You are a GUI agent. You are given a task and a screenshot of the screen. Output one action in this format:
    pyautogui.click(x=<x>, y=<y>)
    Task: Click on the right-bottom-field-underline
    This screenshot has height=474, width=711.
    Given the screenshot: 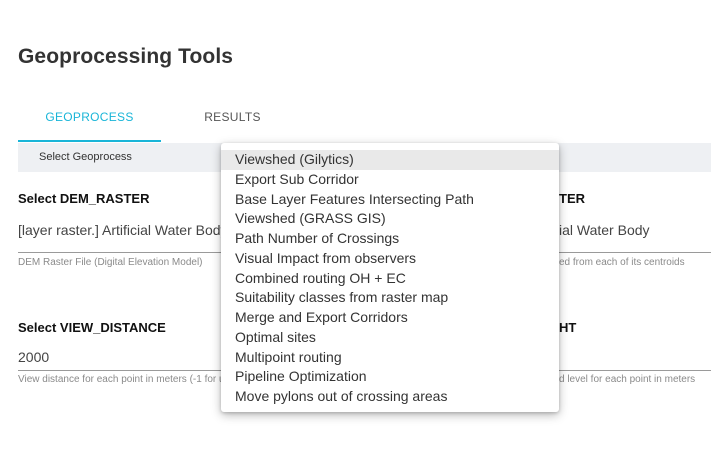 What is the action you would take?
    pyautogui.click(x=635, y=370)
    